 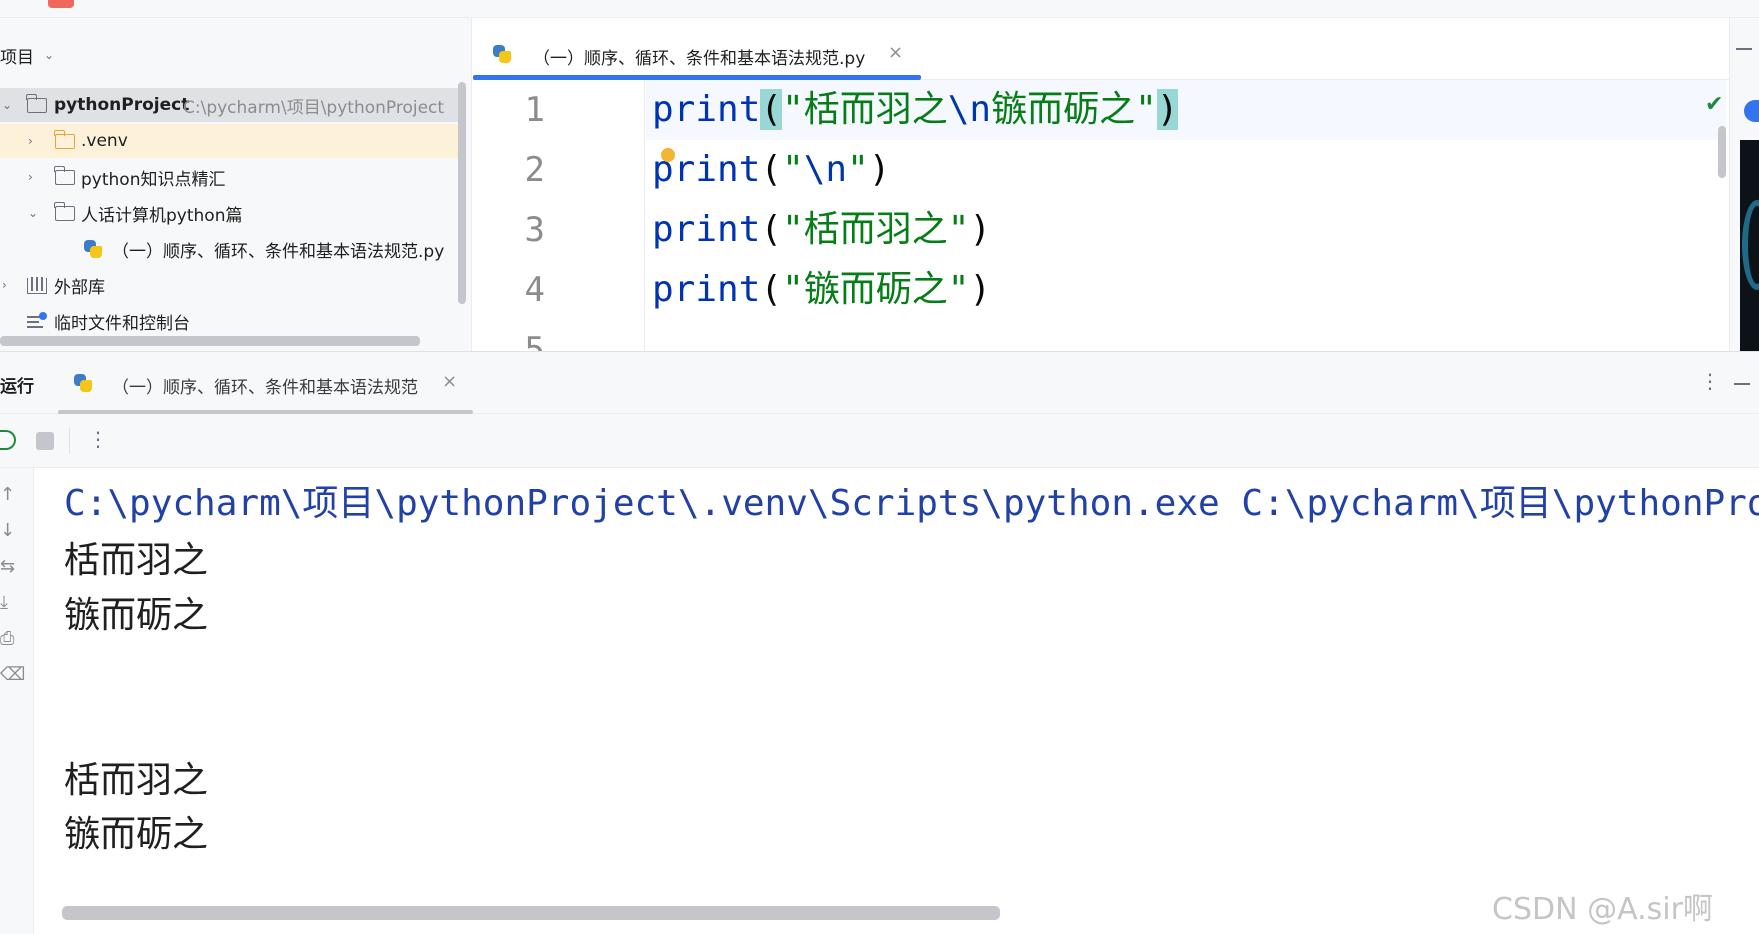 I want to click on run-config-tab: （一）顺序、循环、条件和基本语法规范 ×, so click(x=265, y=383).